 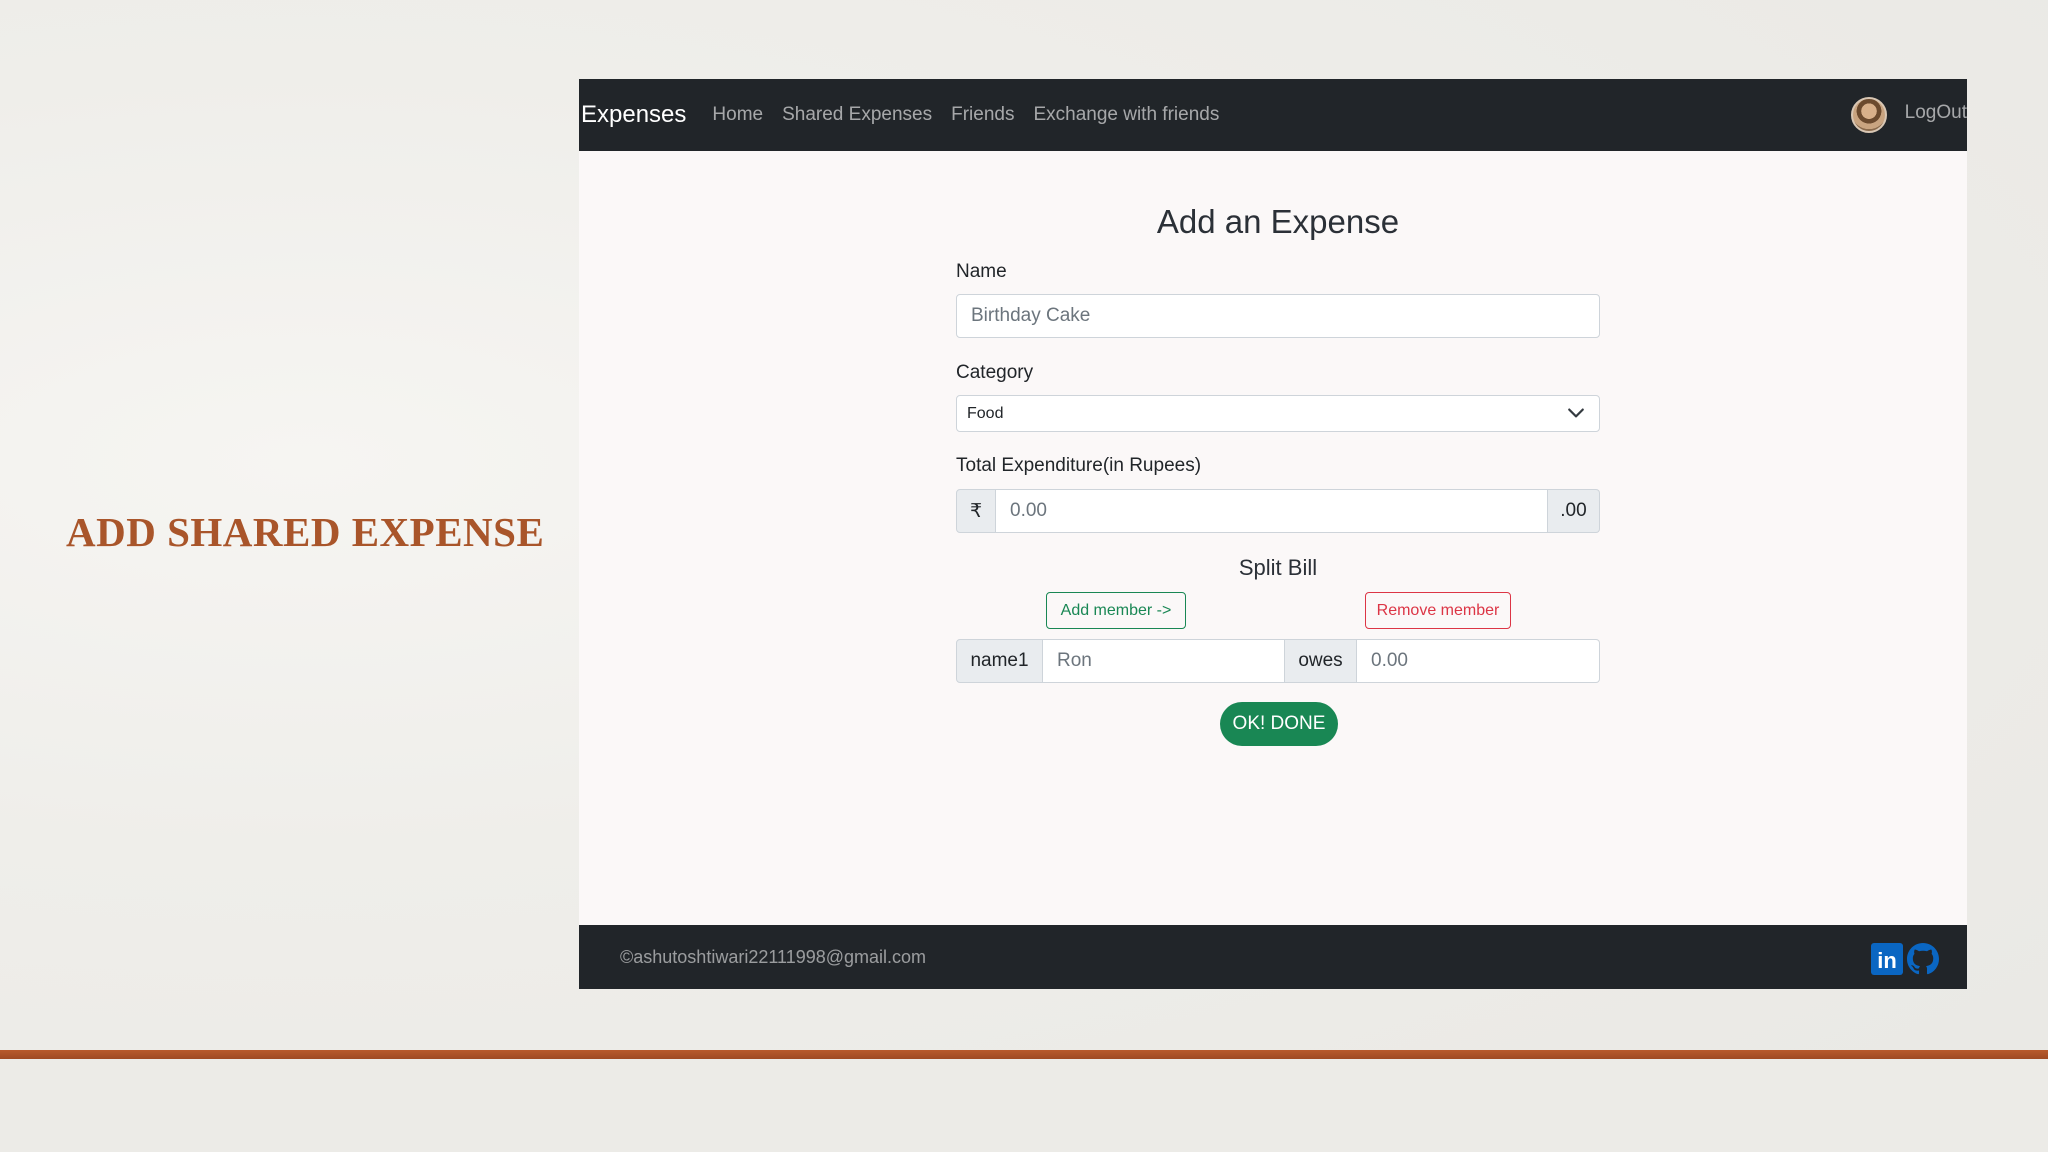 I want to click on member-amount-input: 0.00, so click(x=1478, y=661).